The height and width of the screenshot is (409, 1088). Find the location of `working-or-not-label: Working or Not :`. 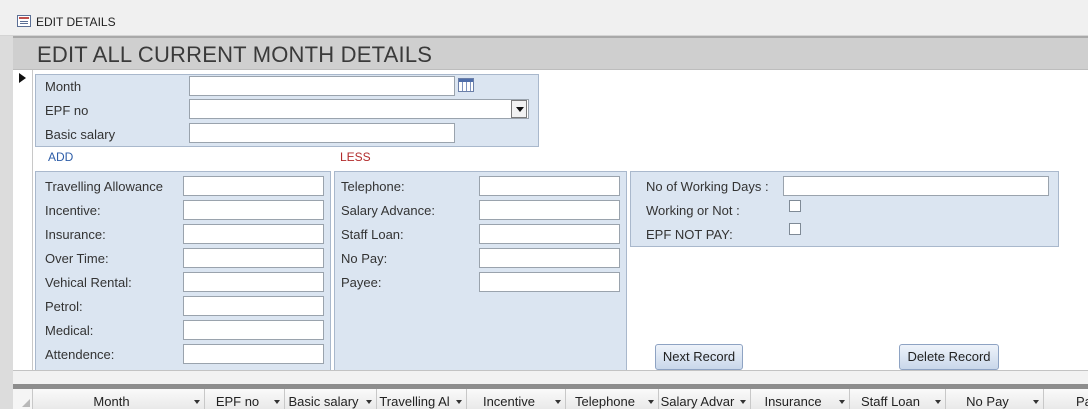

working-or-not-label: Working or Not : is located at coordinates (693, 210).